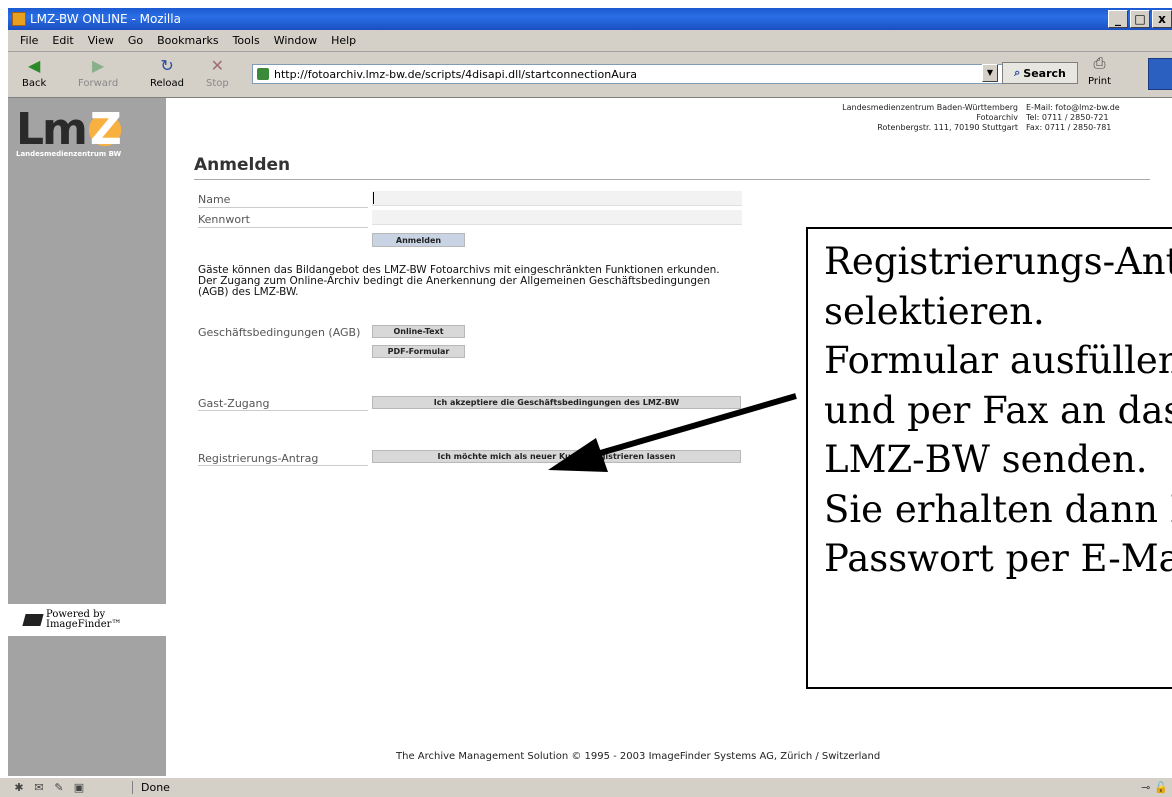 The width and height of the screenshot is (1172, 797). Describe the element at coordinates (295, 40) in the screenshot. I see `menu-window: Window` at that location.